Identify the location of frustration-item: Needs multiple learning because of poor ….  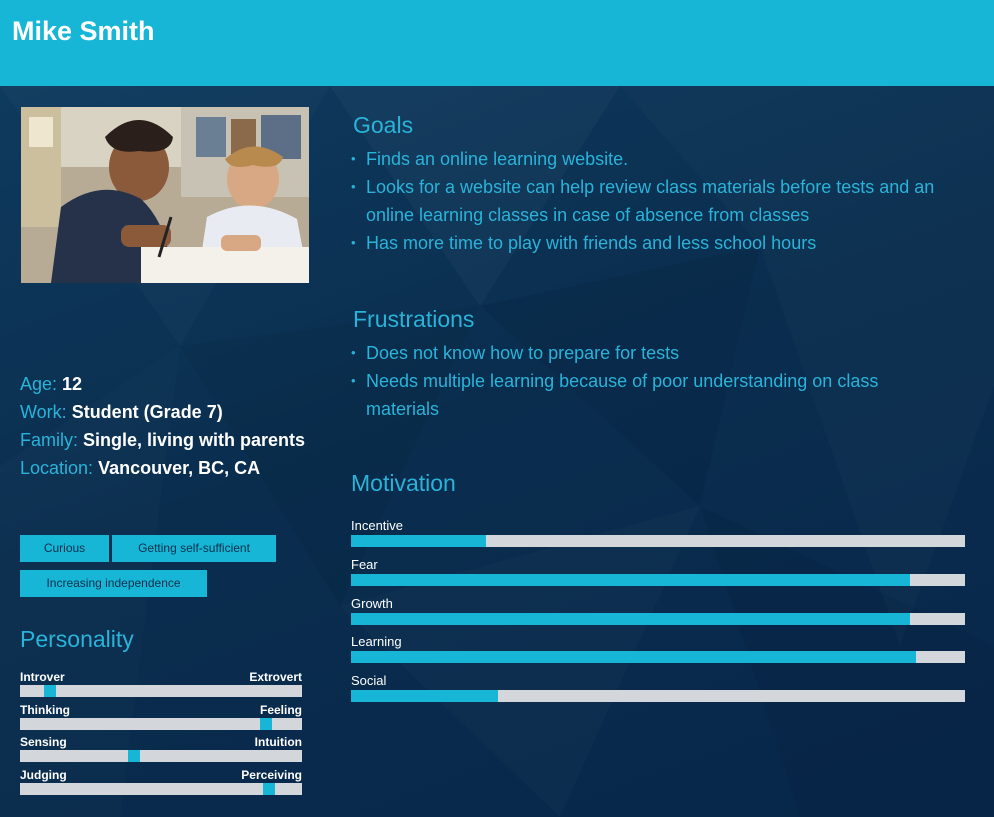
(651, 395).